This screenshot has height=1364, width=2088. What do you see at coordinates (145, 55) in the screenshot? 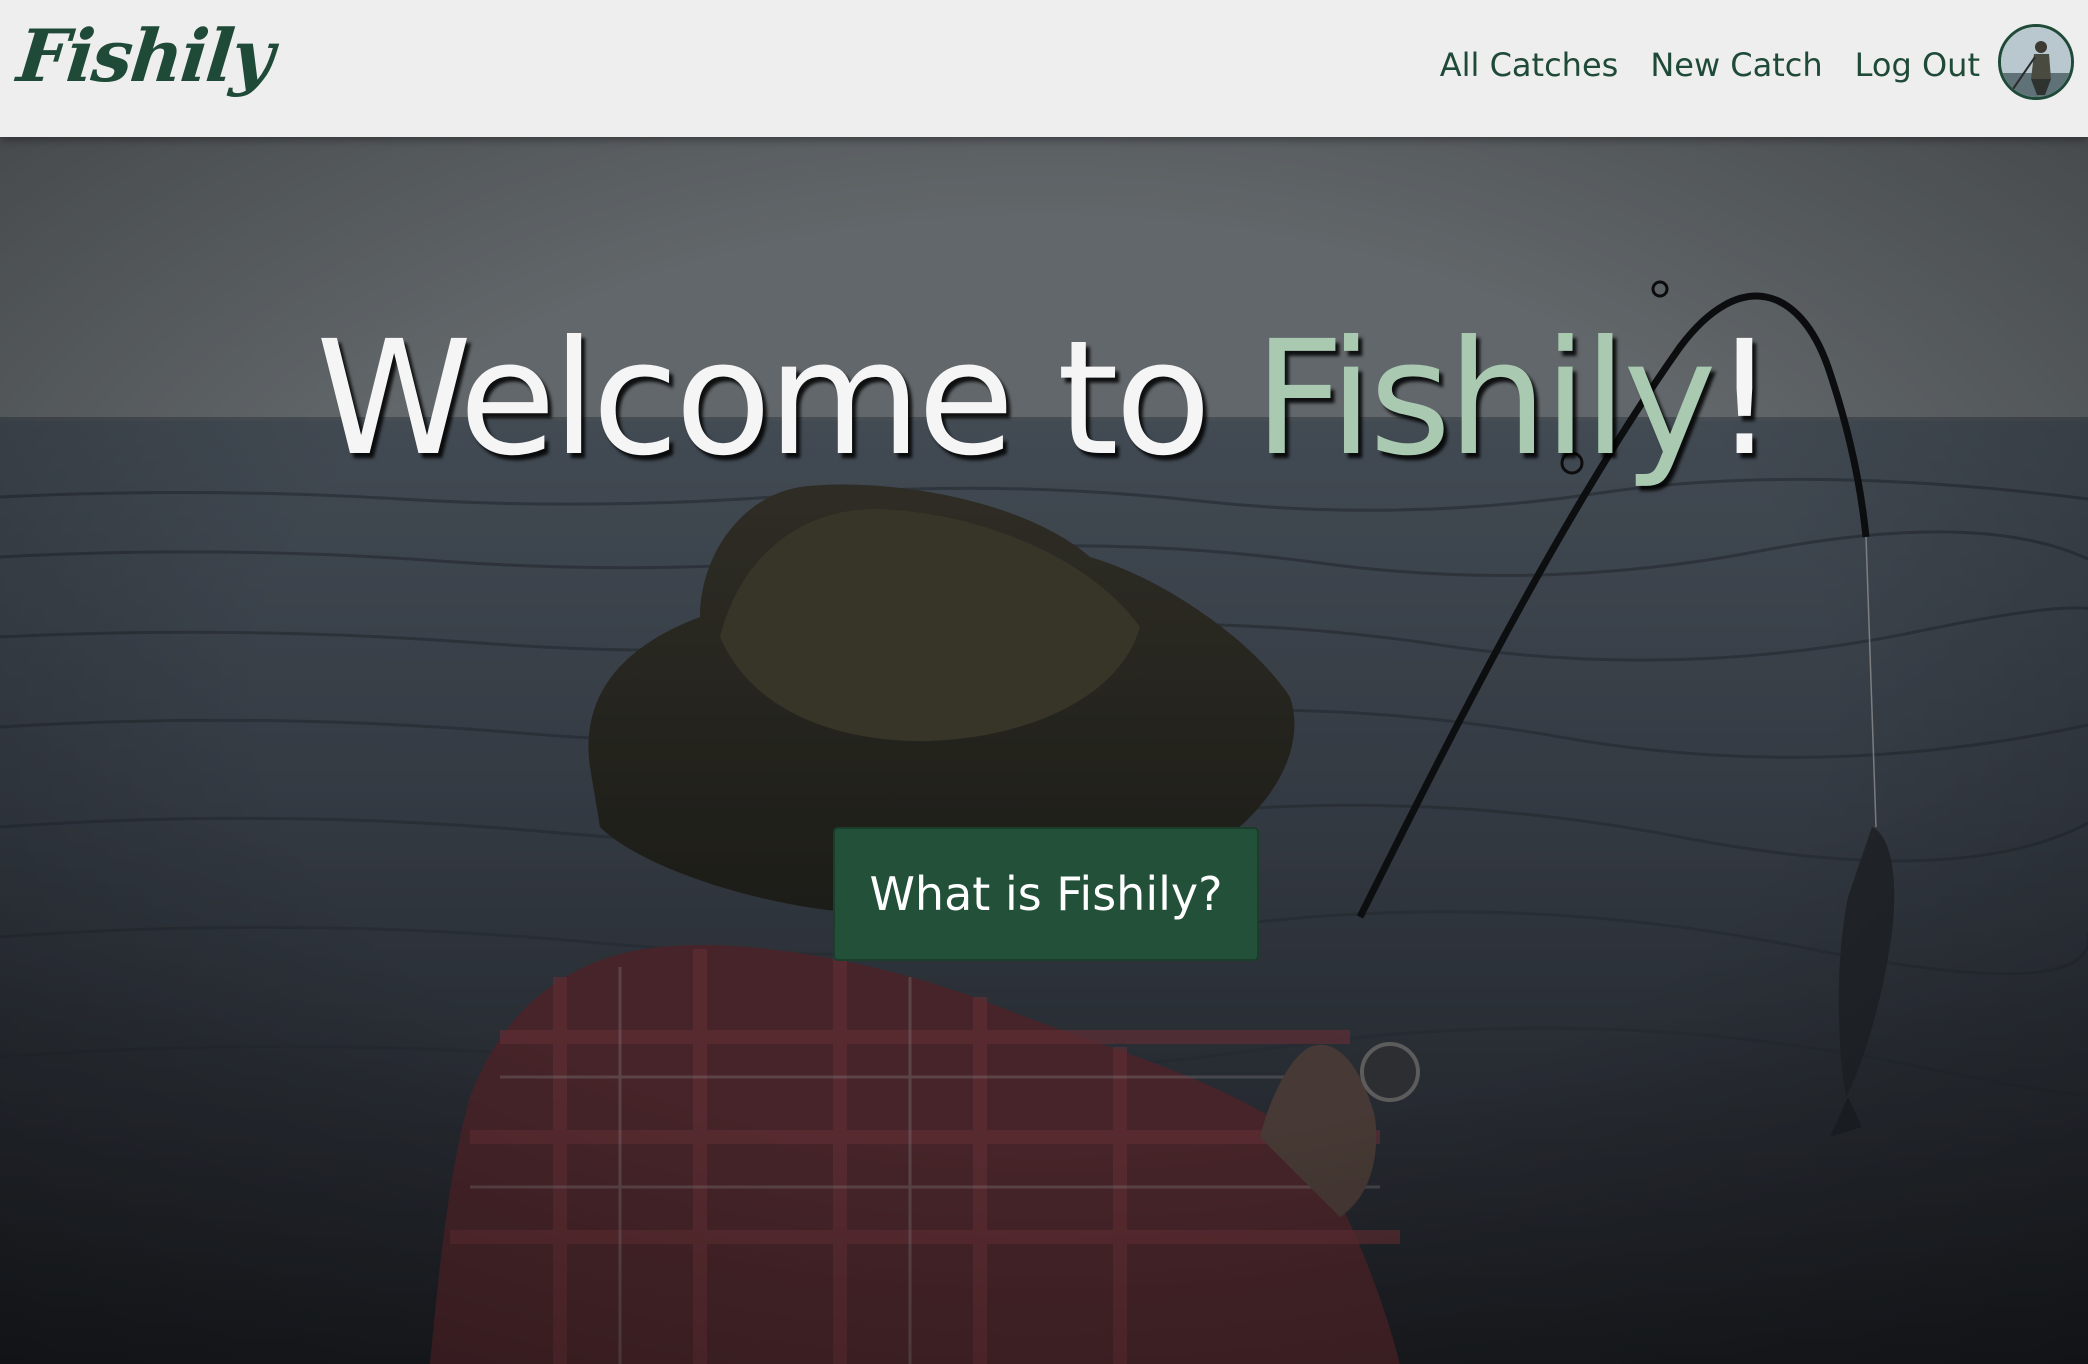
I see `brand-logo: Fishily` at bounding box center [145, 55].